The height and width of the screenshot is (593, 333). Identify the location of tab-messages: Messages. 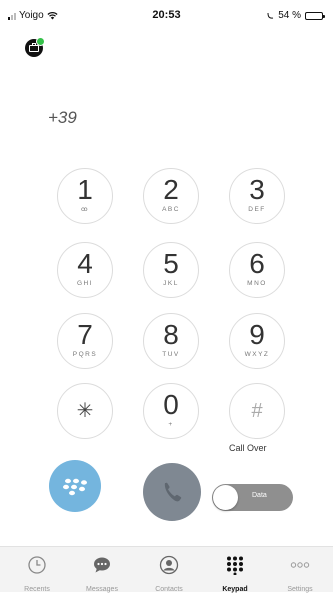
(102, 570).